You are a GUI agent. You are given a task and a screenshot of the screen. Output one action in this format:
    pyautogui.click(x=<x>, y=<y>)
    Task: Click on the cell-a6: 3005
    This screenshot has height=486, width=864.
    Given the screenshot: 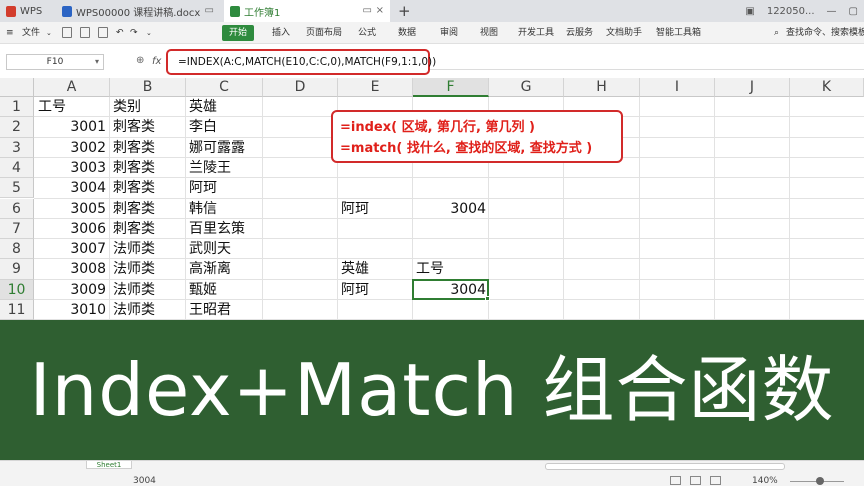 What is the action you would take?
    pyautogui.click(x=72, y=209)
    